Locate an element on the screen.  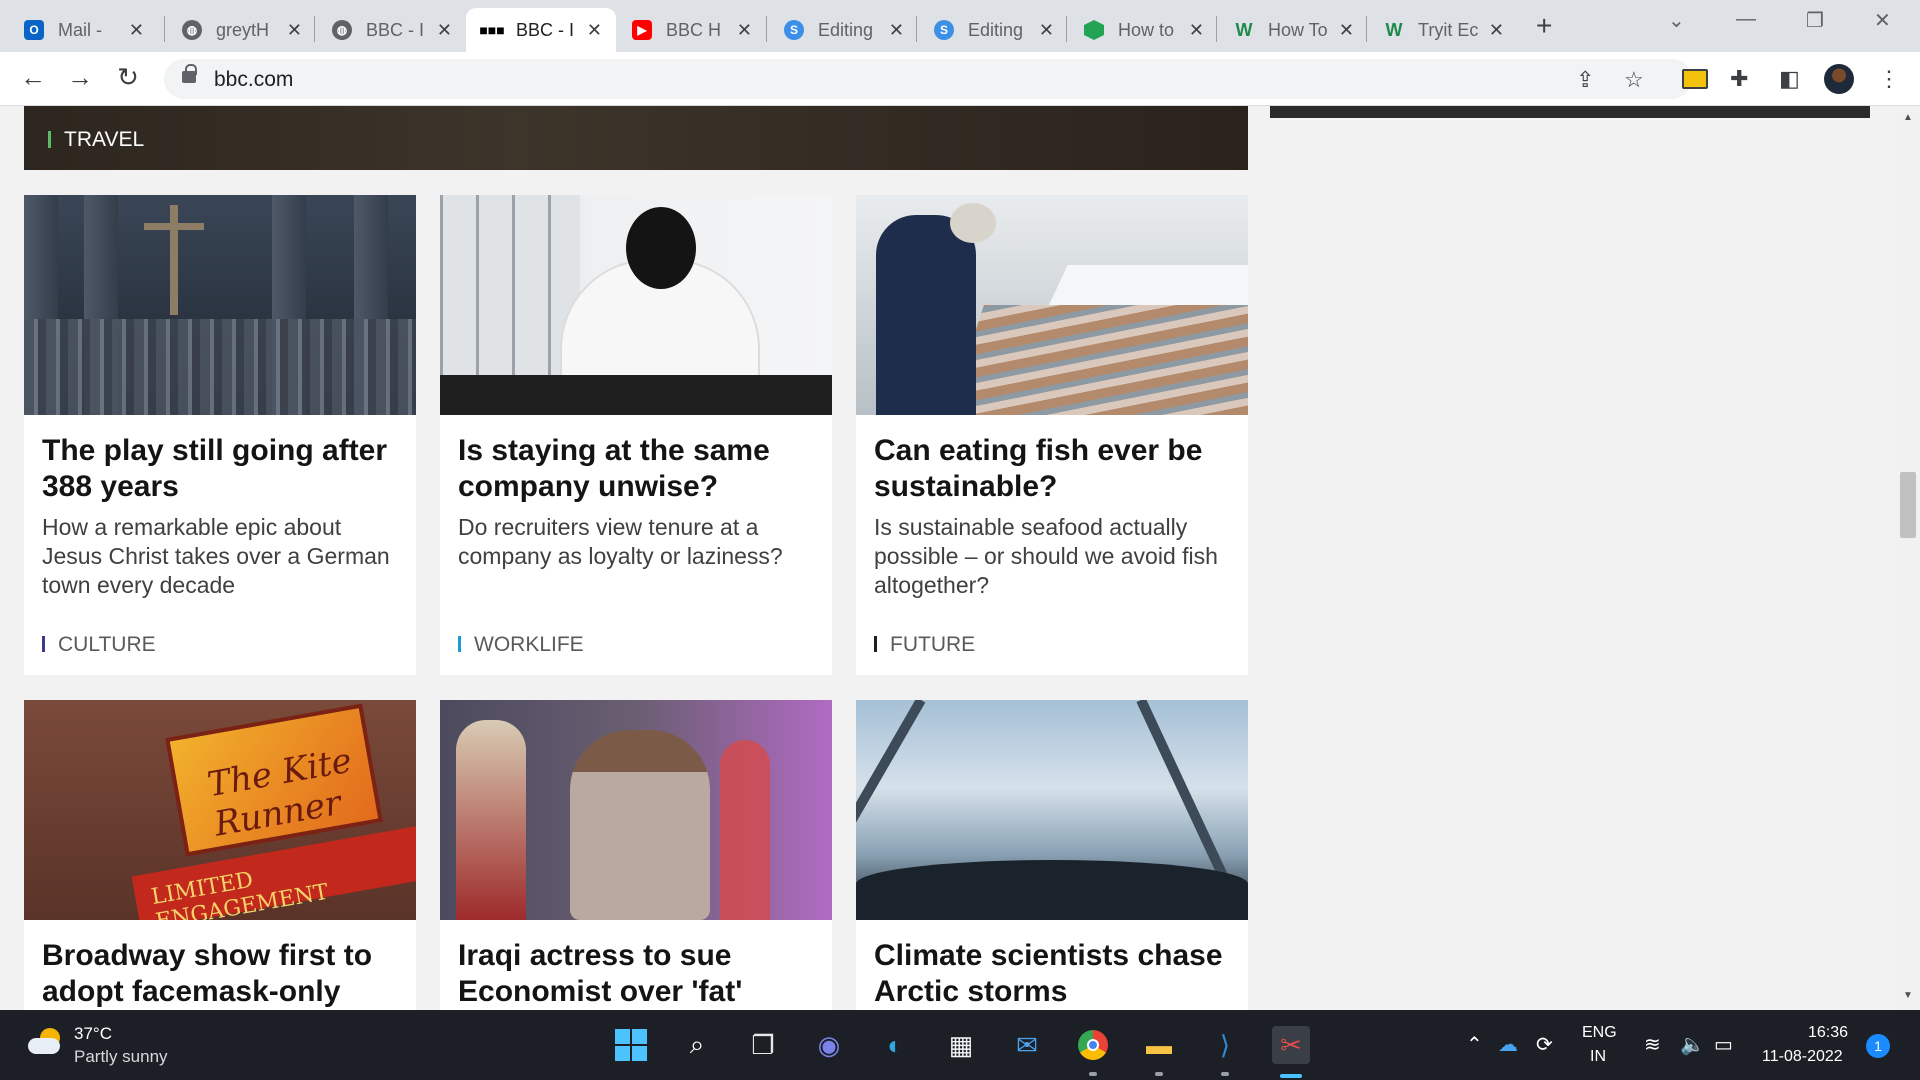
start-icon is located at coordinates (631, 1045).